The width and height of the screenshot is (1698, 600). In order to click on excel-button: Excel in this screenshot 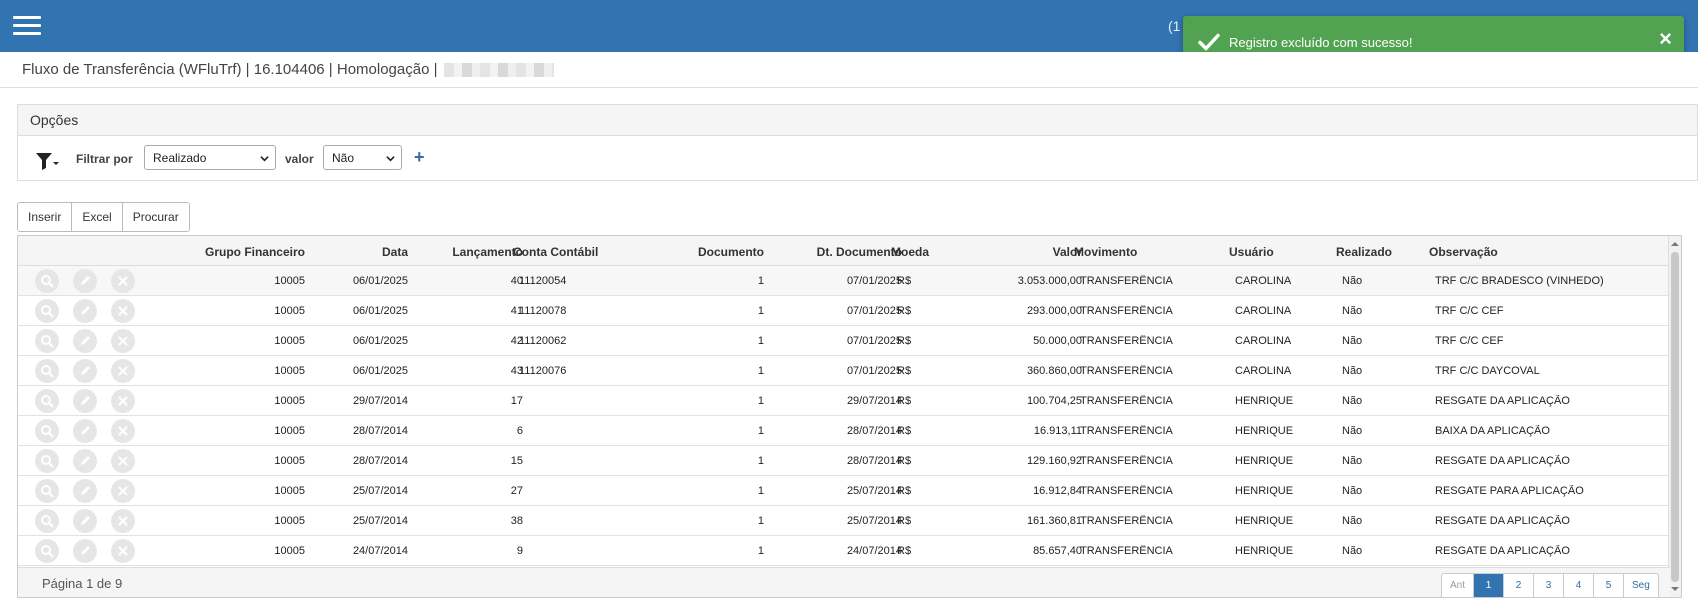, I will do `click(97, 217)`.